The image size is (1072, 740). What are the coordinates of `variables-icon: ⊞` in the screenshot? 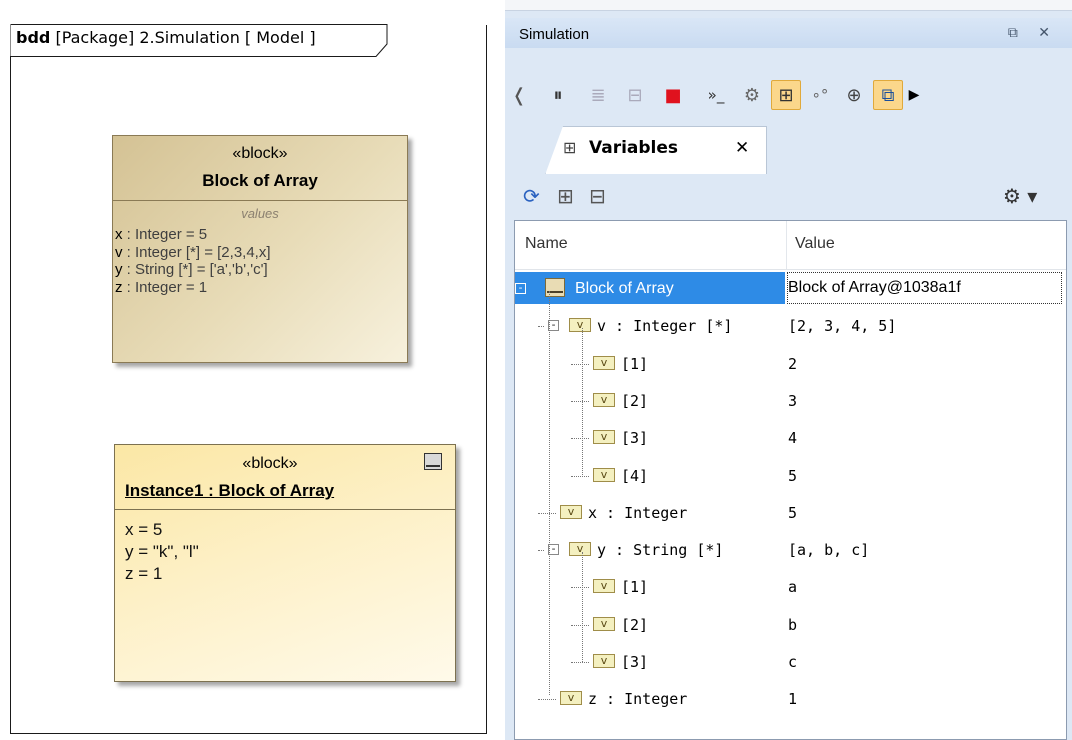 It's located at (786, 95).